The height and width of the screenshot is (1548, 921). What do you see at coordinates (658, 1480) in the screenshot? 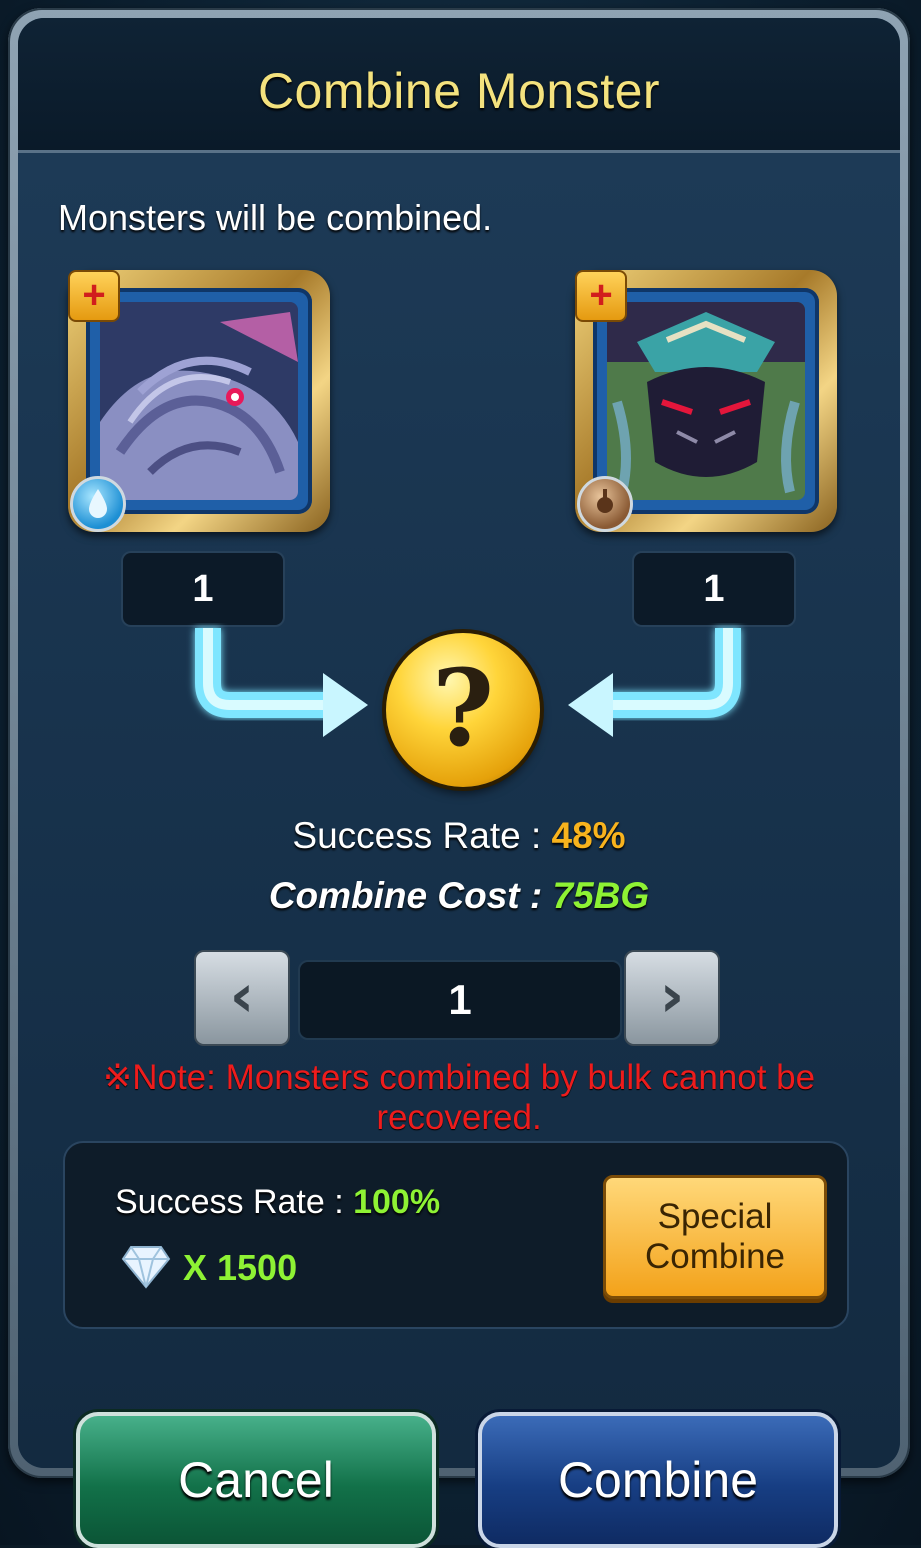
I see `combine-button: Combine` at bounding box center [658, 1480].